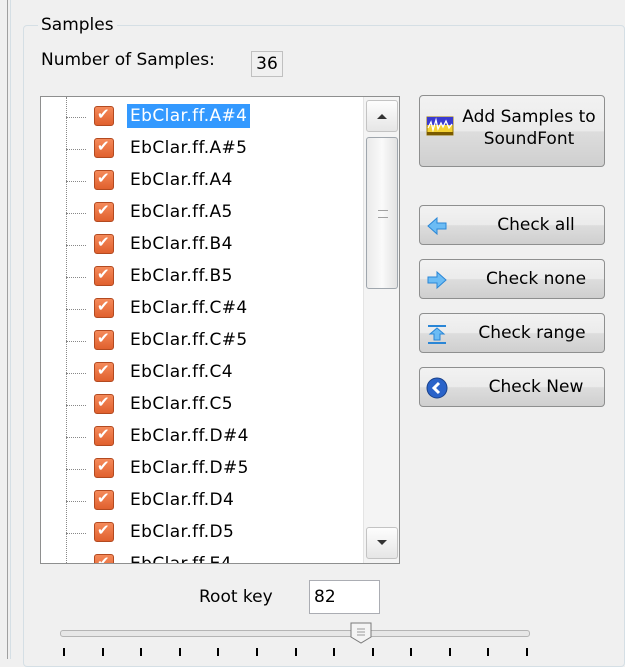 Image resolution: width=625 pixels, height=667 pixels. I want to click on sample-tree-item: ✔ EbClar.ff.C#5, so click(201, 340).